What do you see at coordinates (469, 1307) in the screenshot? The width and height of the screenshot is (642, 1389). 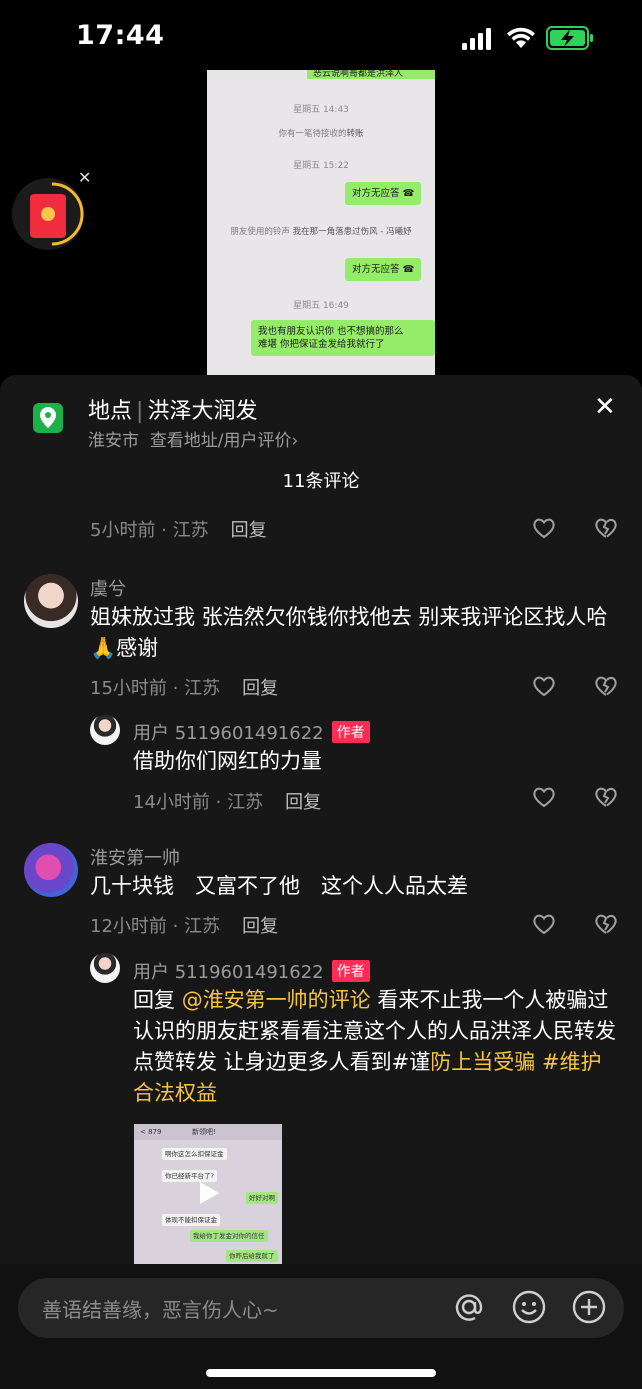 I see `mention-at-icon` at bounding box center [469, 1307].